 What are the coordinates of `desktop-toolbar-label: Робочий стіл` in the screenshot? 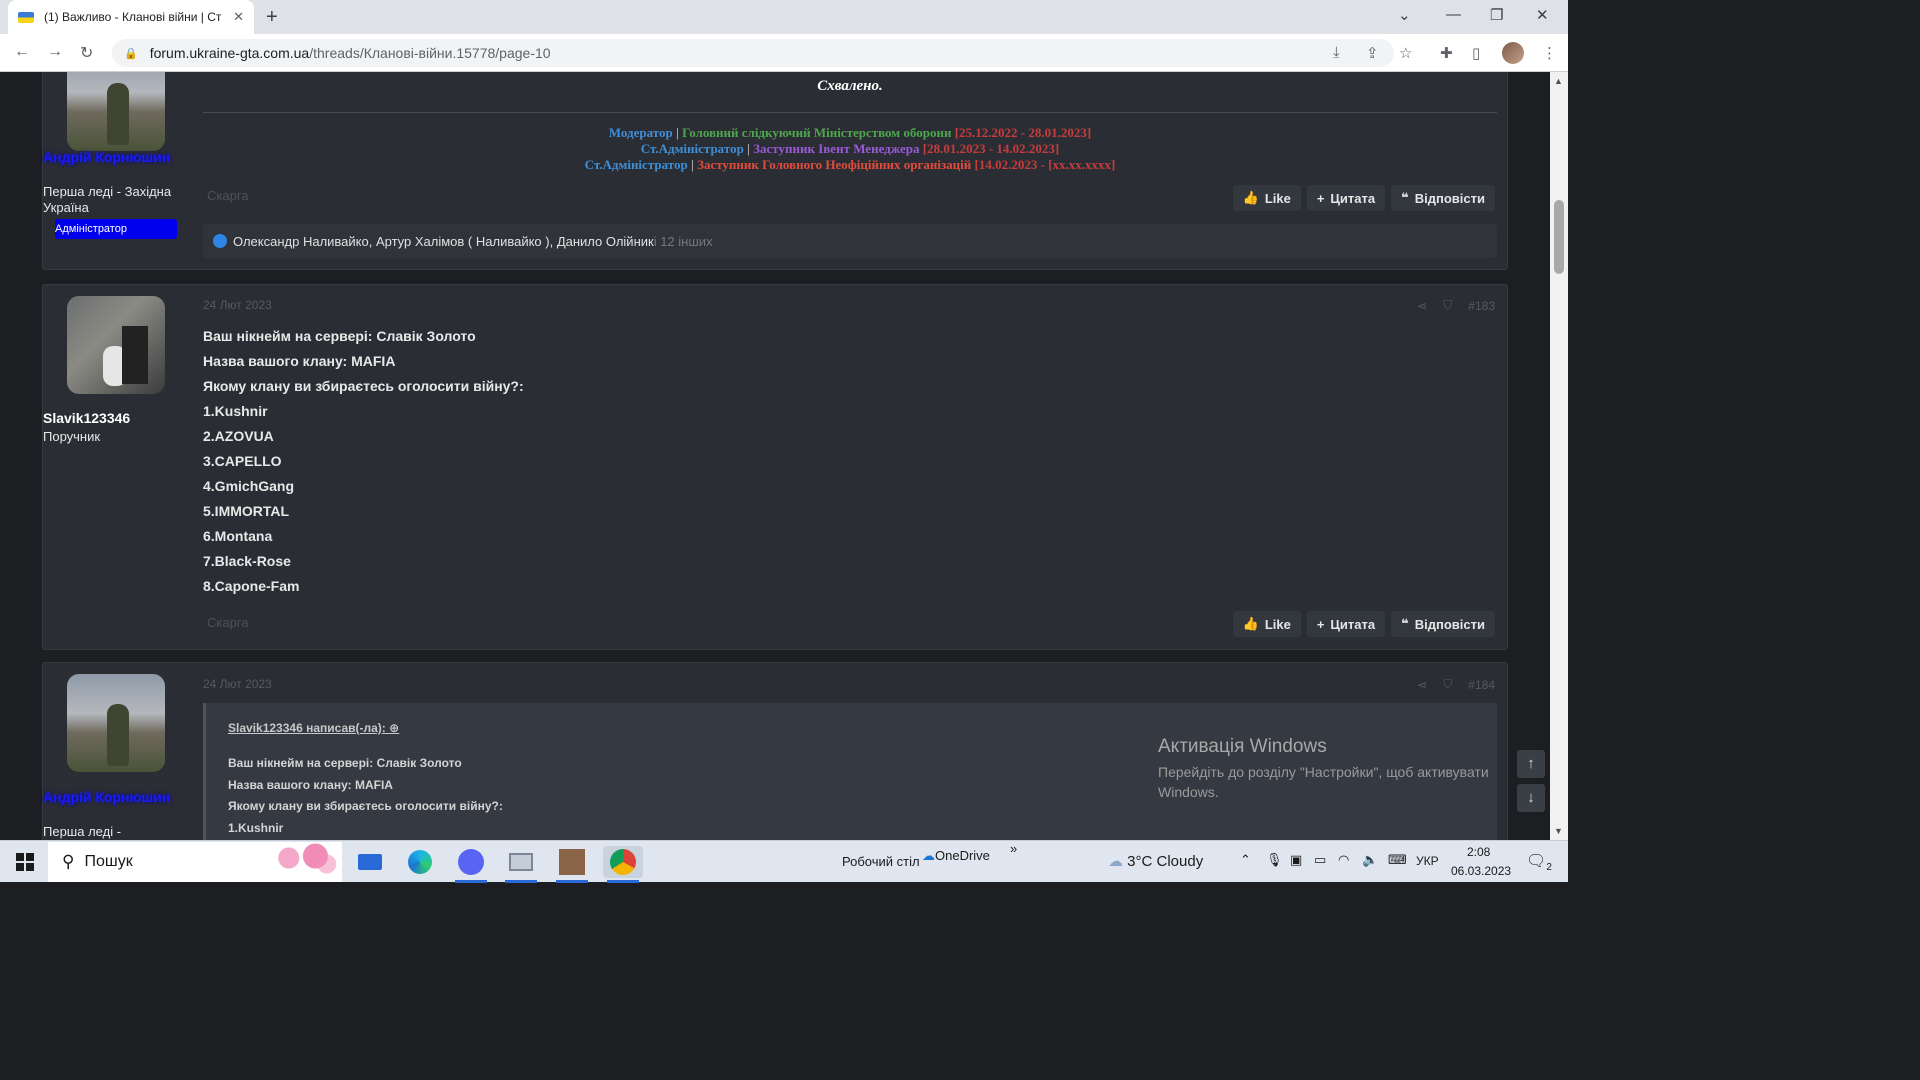 It's located at (881, 861).